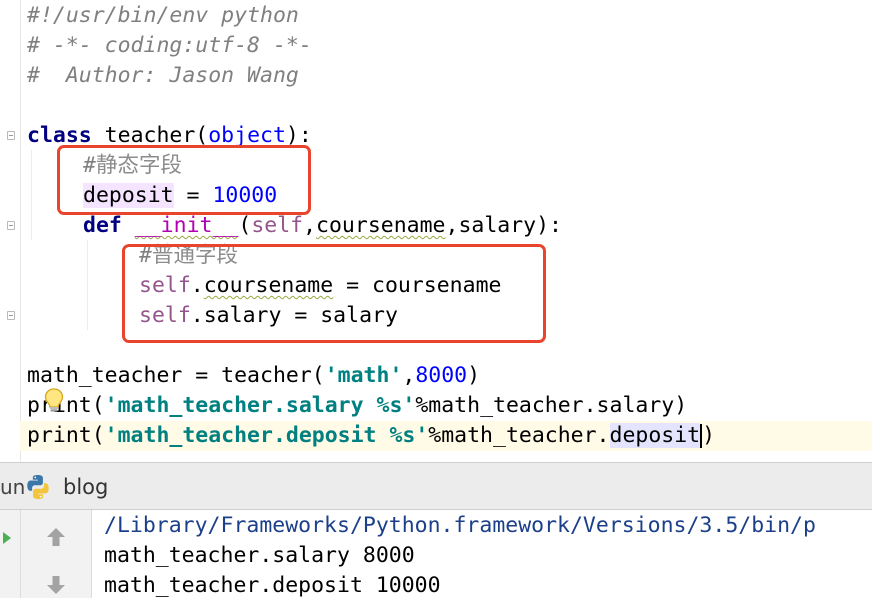 This screenshot has width=872, height=601. What do you see at coordinates (10, 231) in the screenshot?
I see `editor-gutter` at bounding box center [10, 231].